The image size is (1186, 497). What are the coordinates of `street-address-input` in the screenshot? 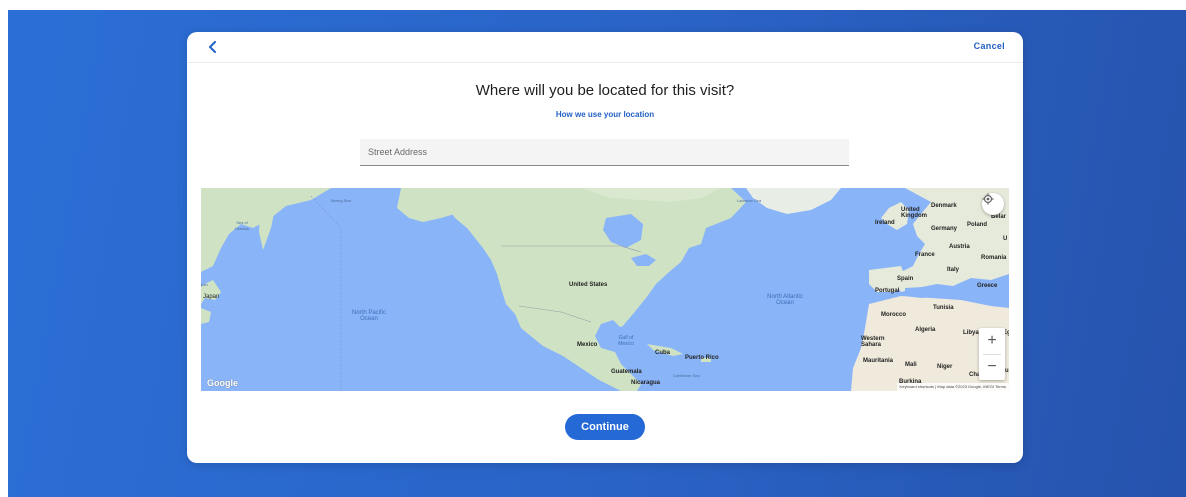 It's located at (604, 152).